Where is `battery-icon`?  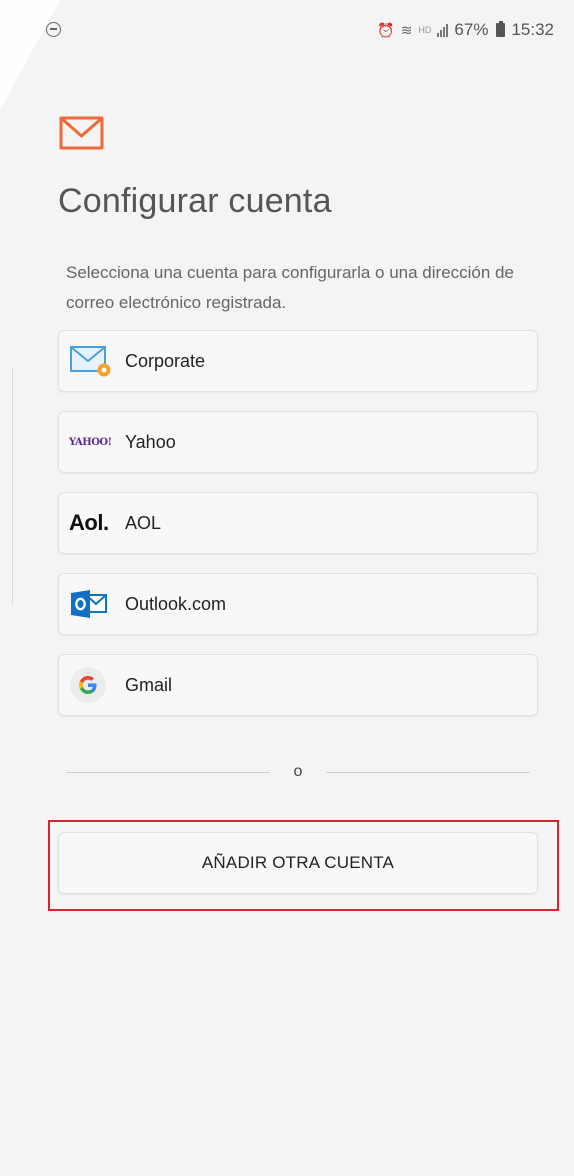 battery-icon is located at coordinates (501, 29).